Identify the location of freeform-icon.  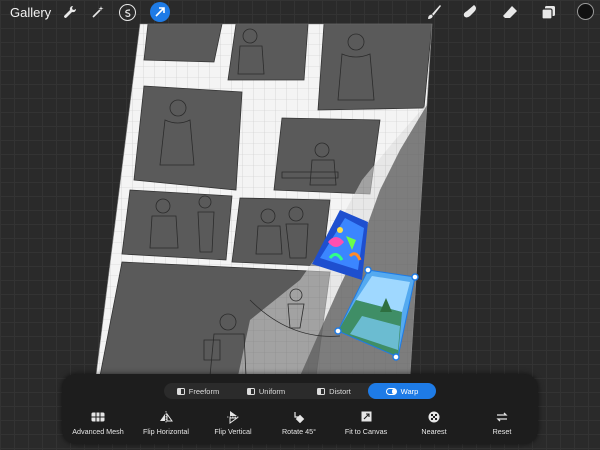
(180, 391).